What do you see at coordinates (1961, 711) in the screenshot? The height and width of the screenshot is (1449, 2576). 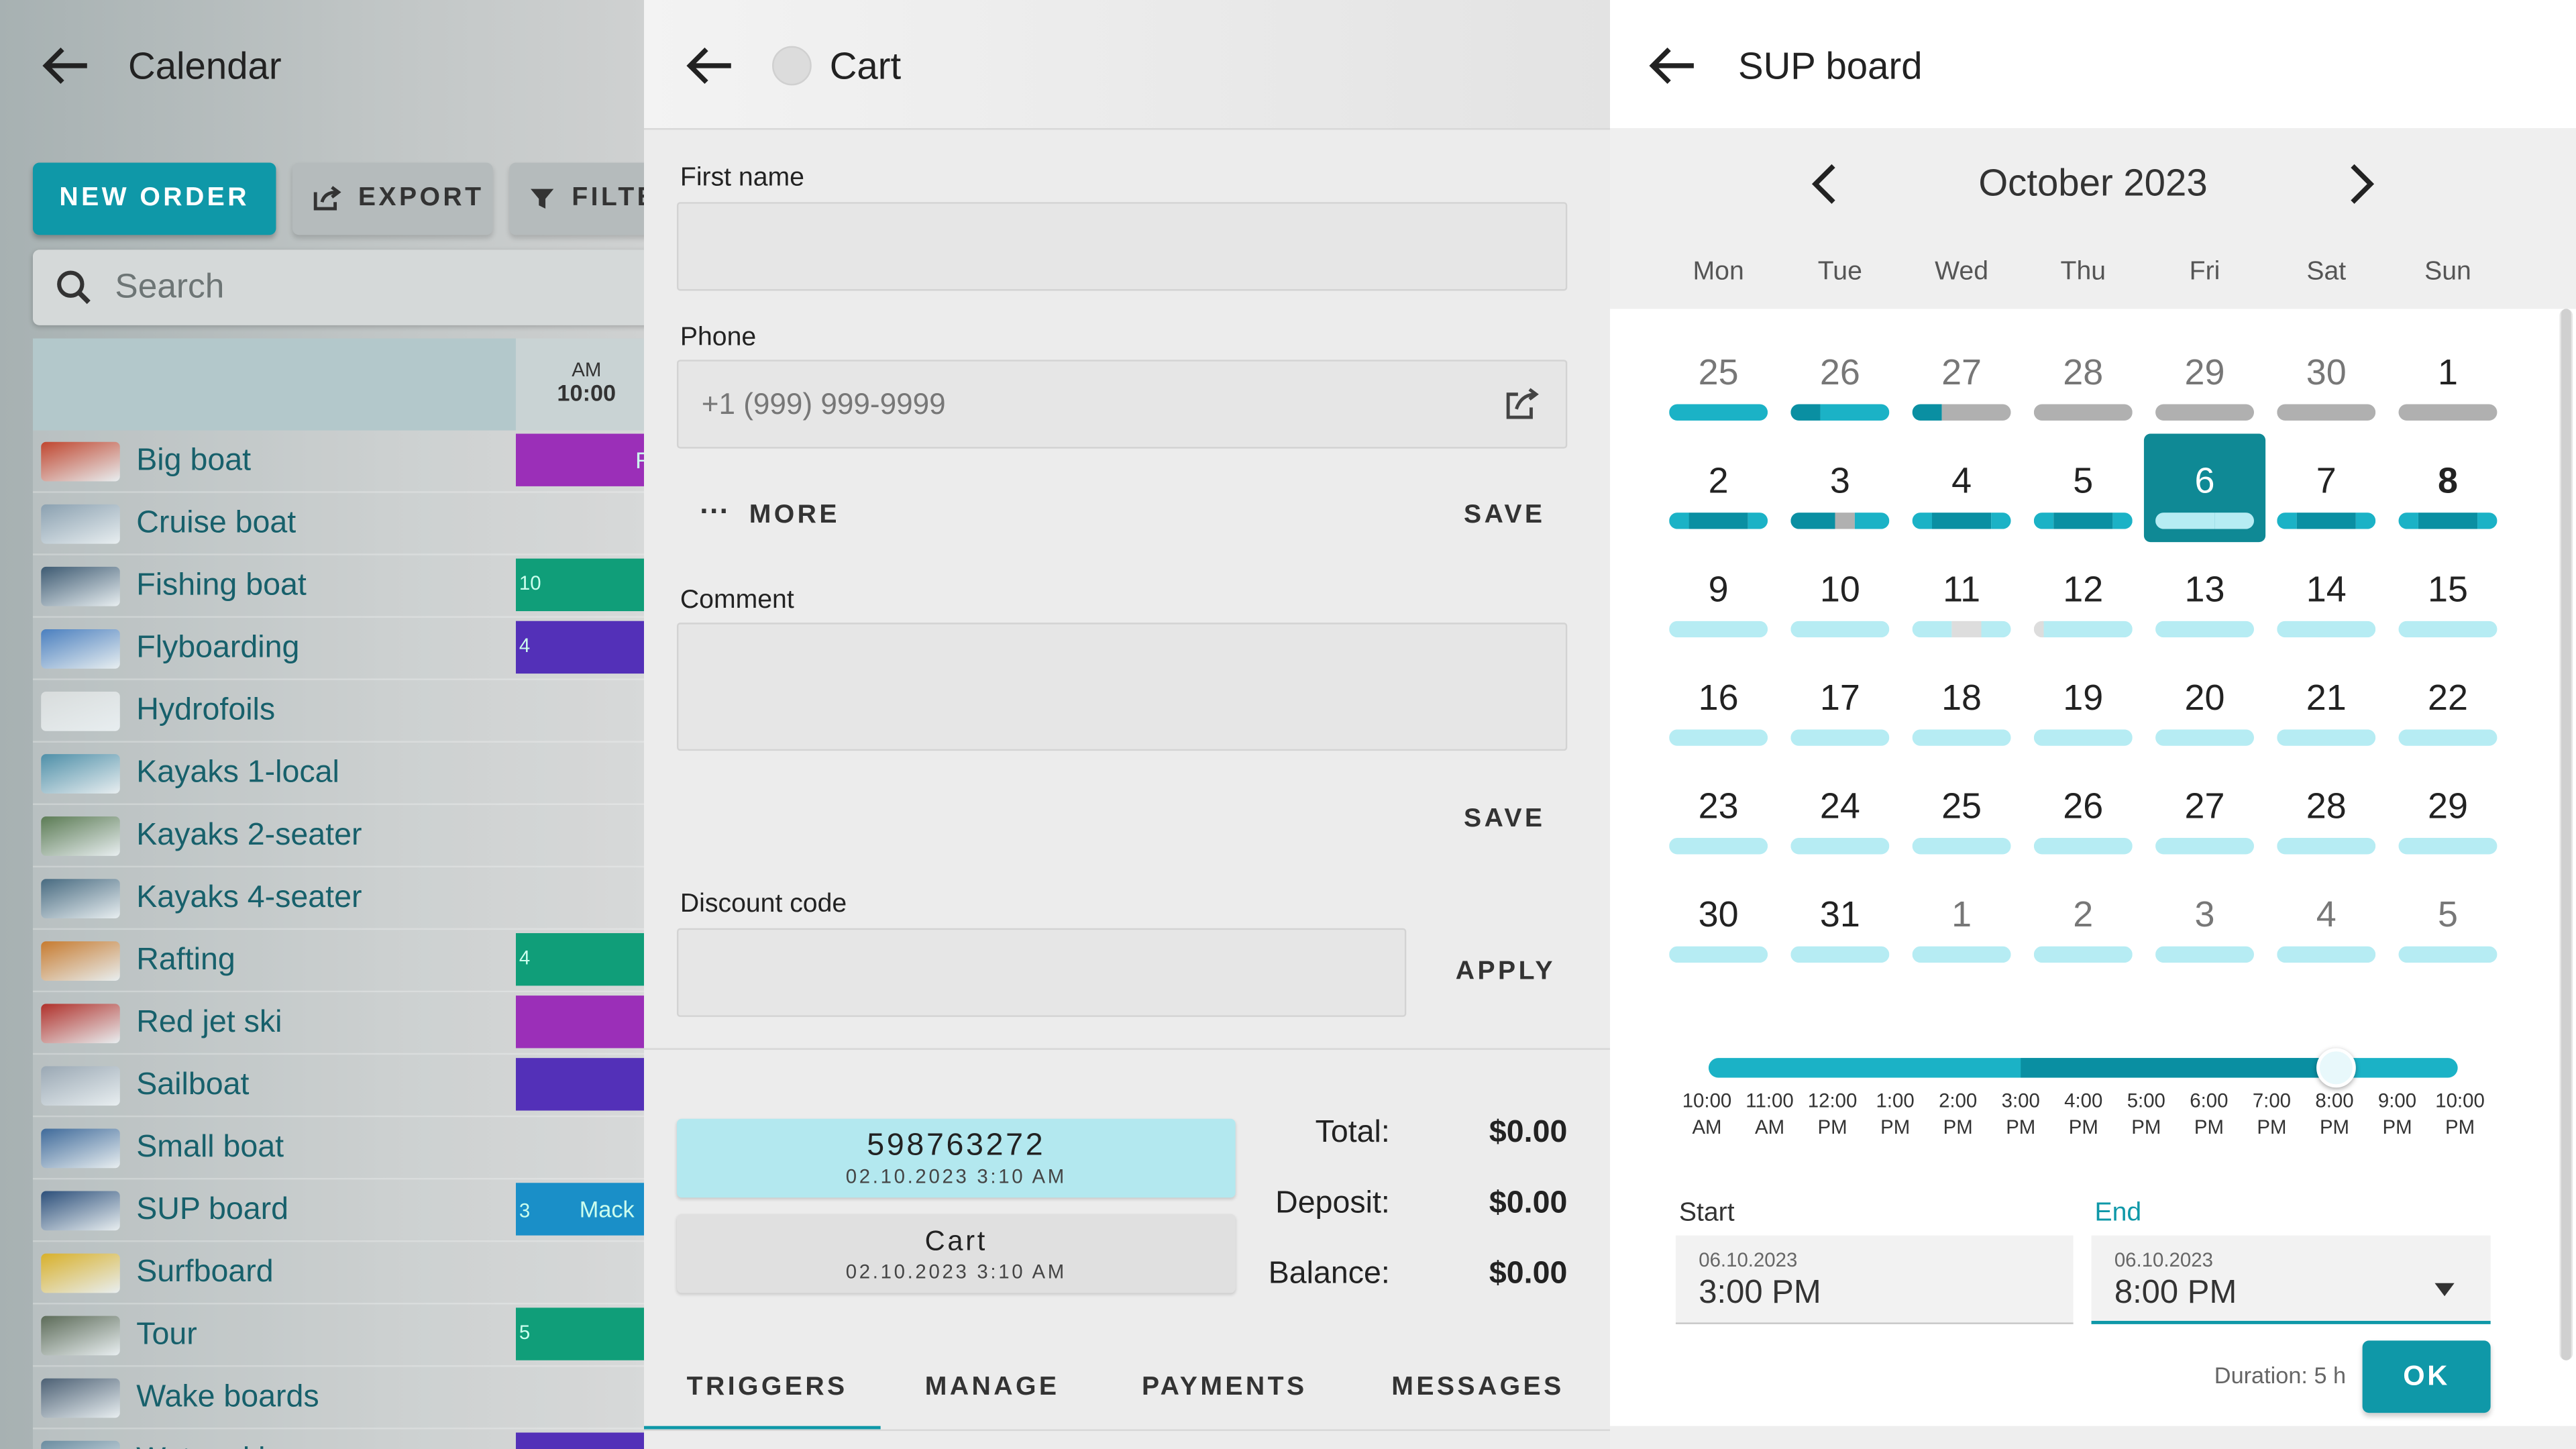 I see `calendar-day: 18` at bounding box center [1961, 711].